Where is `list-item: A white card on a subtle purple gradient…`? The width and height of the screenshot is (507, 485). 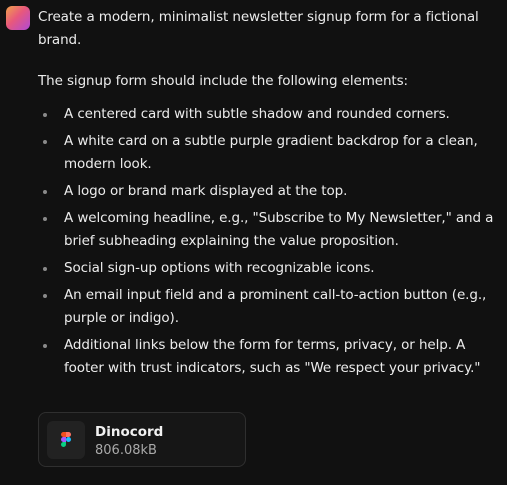
list-item: A white card on a subtle purple gradient… is located at coordinates (269, 153).